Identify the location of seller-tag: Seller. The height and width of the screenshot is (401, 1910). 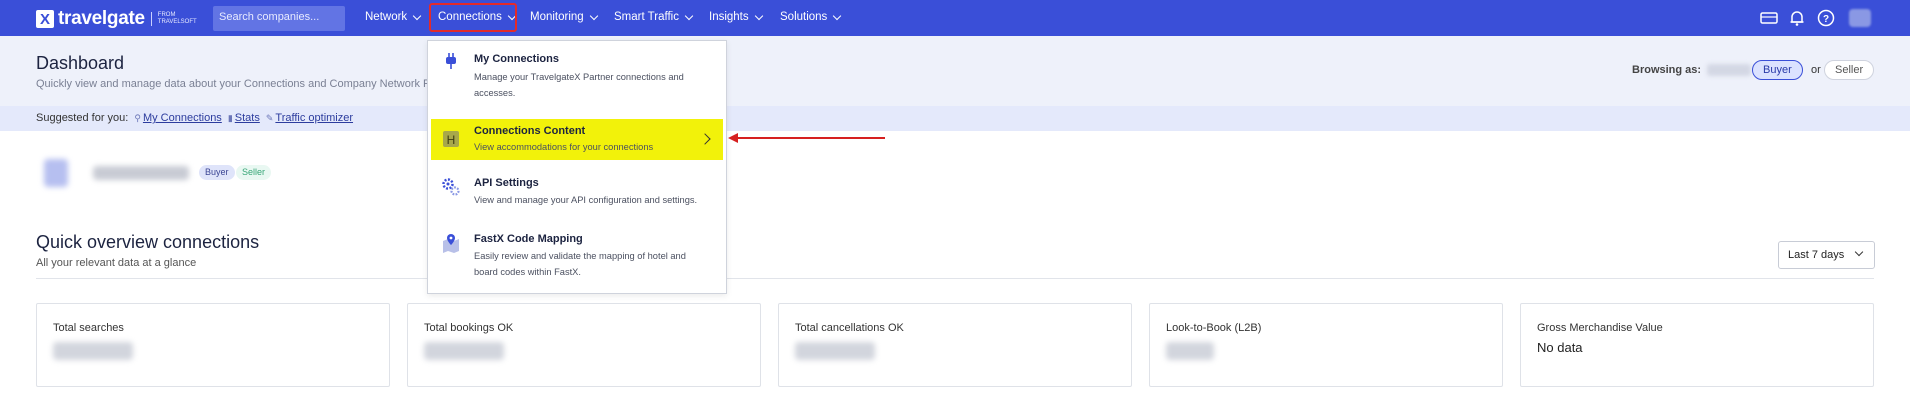
(254, 172).